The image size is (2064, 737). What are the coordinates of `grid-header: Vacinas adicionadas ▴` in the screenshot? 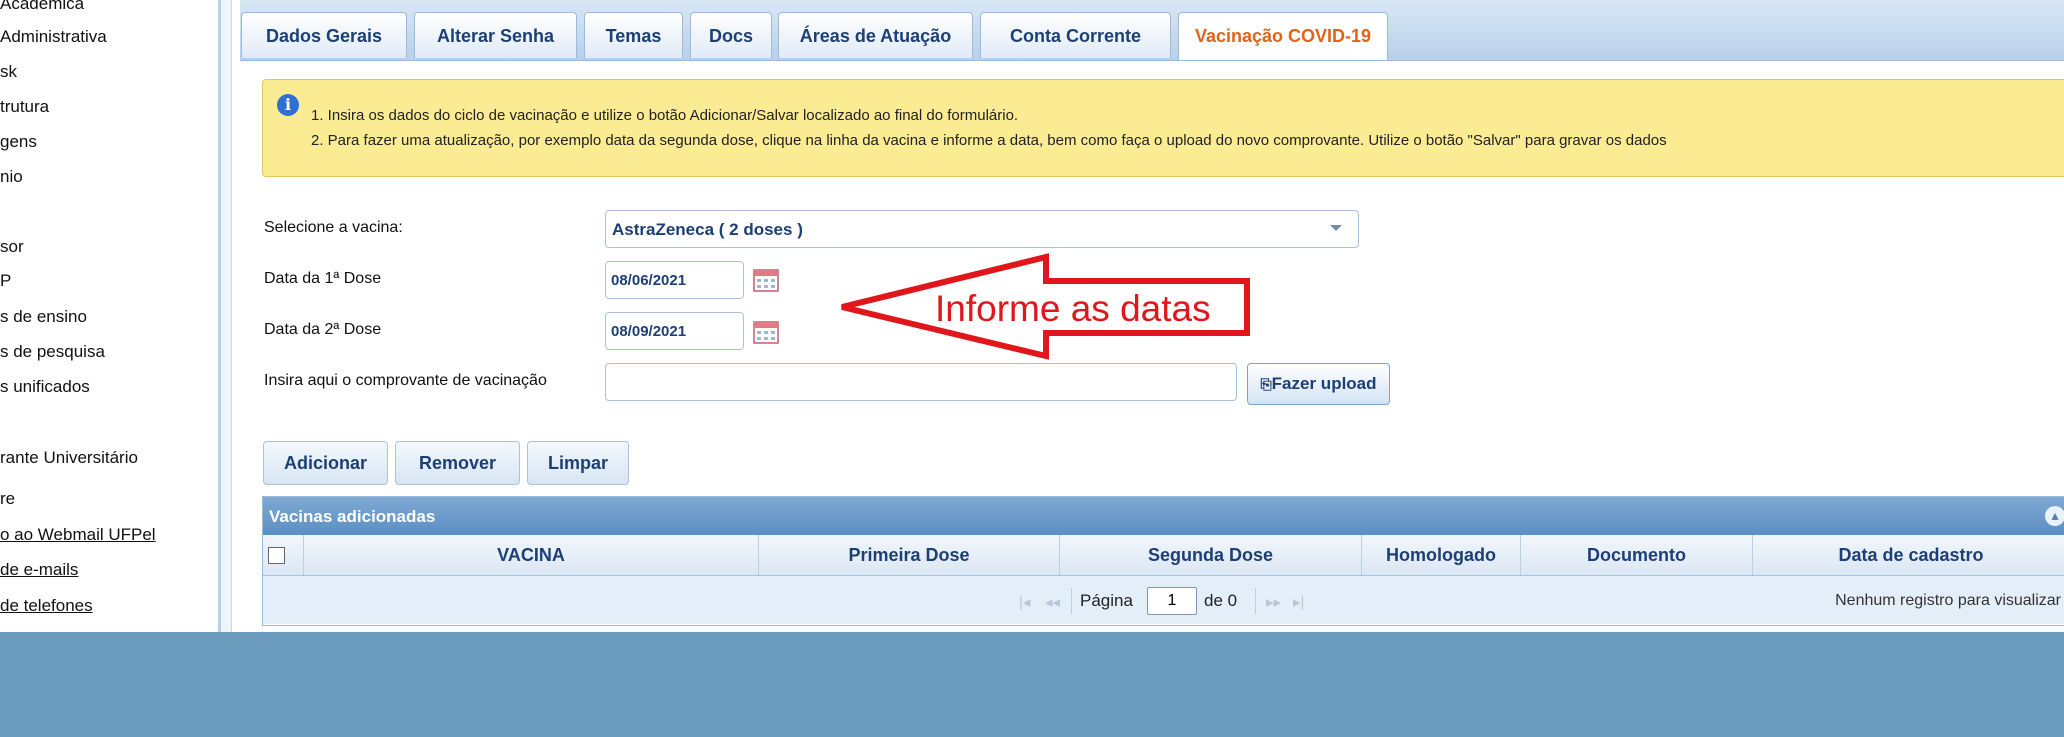 It's located at (1163, 516).